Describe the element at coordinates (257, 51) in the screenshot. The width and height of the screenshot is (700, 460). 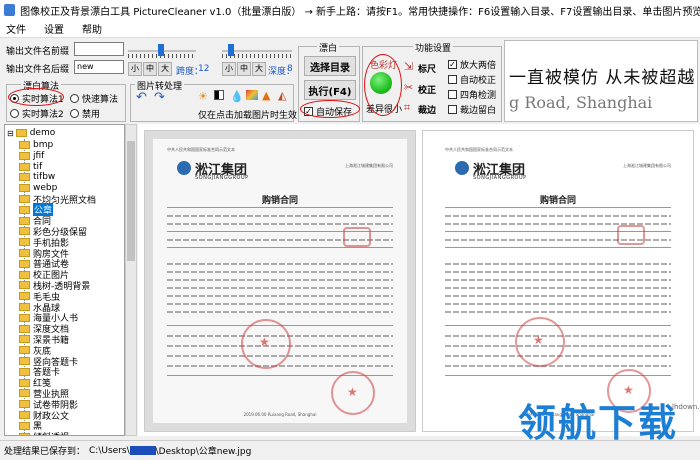
I see `depth-slider` at that location.